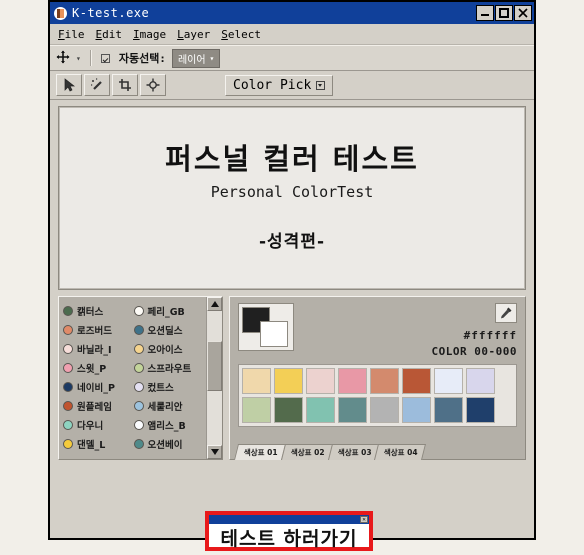 The image size is (584, 555). What do you see at coordinates (169, 405) in the screenshot?
I see `list-item: 세룰리안` at bounding box center [169, 405].